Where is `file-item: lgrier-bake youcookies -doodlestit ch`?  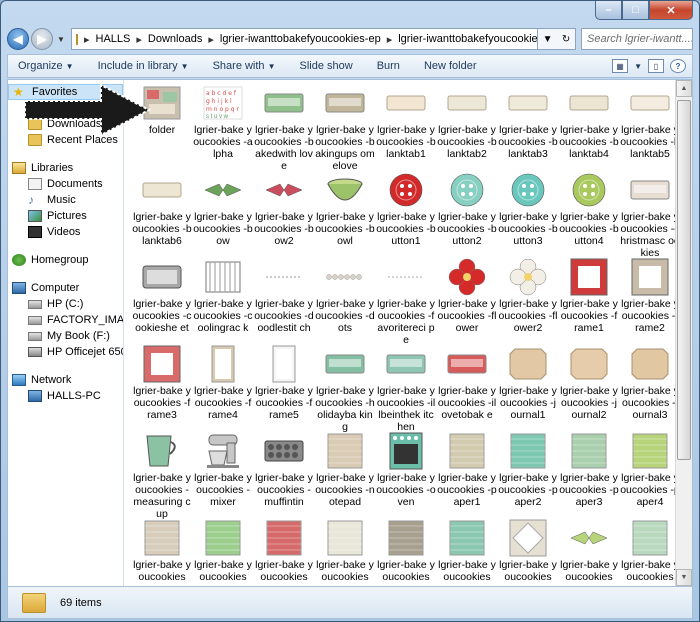
file-item: lgrier-bake youcookies -doodlestit ch is located at coordinates (284, 296).